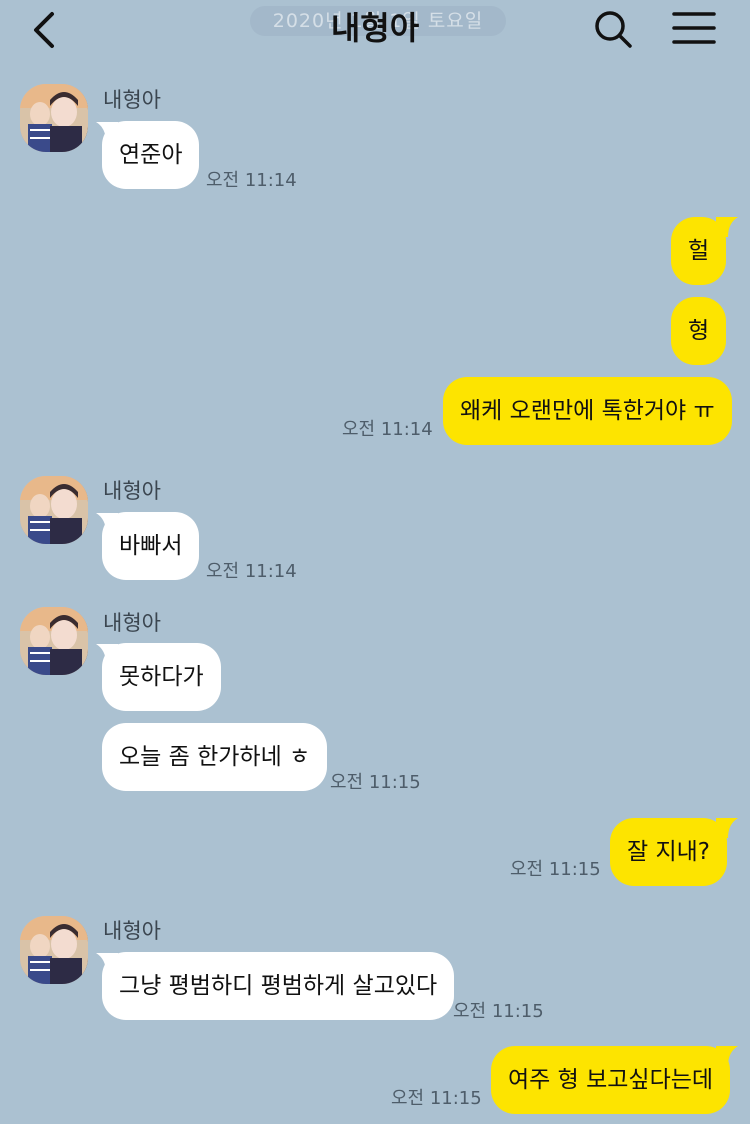 The image size is (750, 1124). What do you see at coordinates (587, 411) in the screenshot?
I see `message-bubble-outgoing: 왜케 오랜만에 톡한거야 ㅠ` at bounding box center [587, 411].